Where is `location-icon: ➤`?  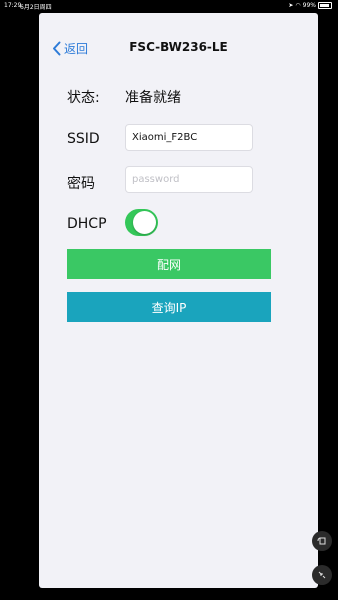 location-icon: ➤ is located at coordinates (291, 5).